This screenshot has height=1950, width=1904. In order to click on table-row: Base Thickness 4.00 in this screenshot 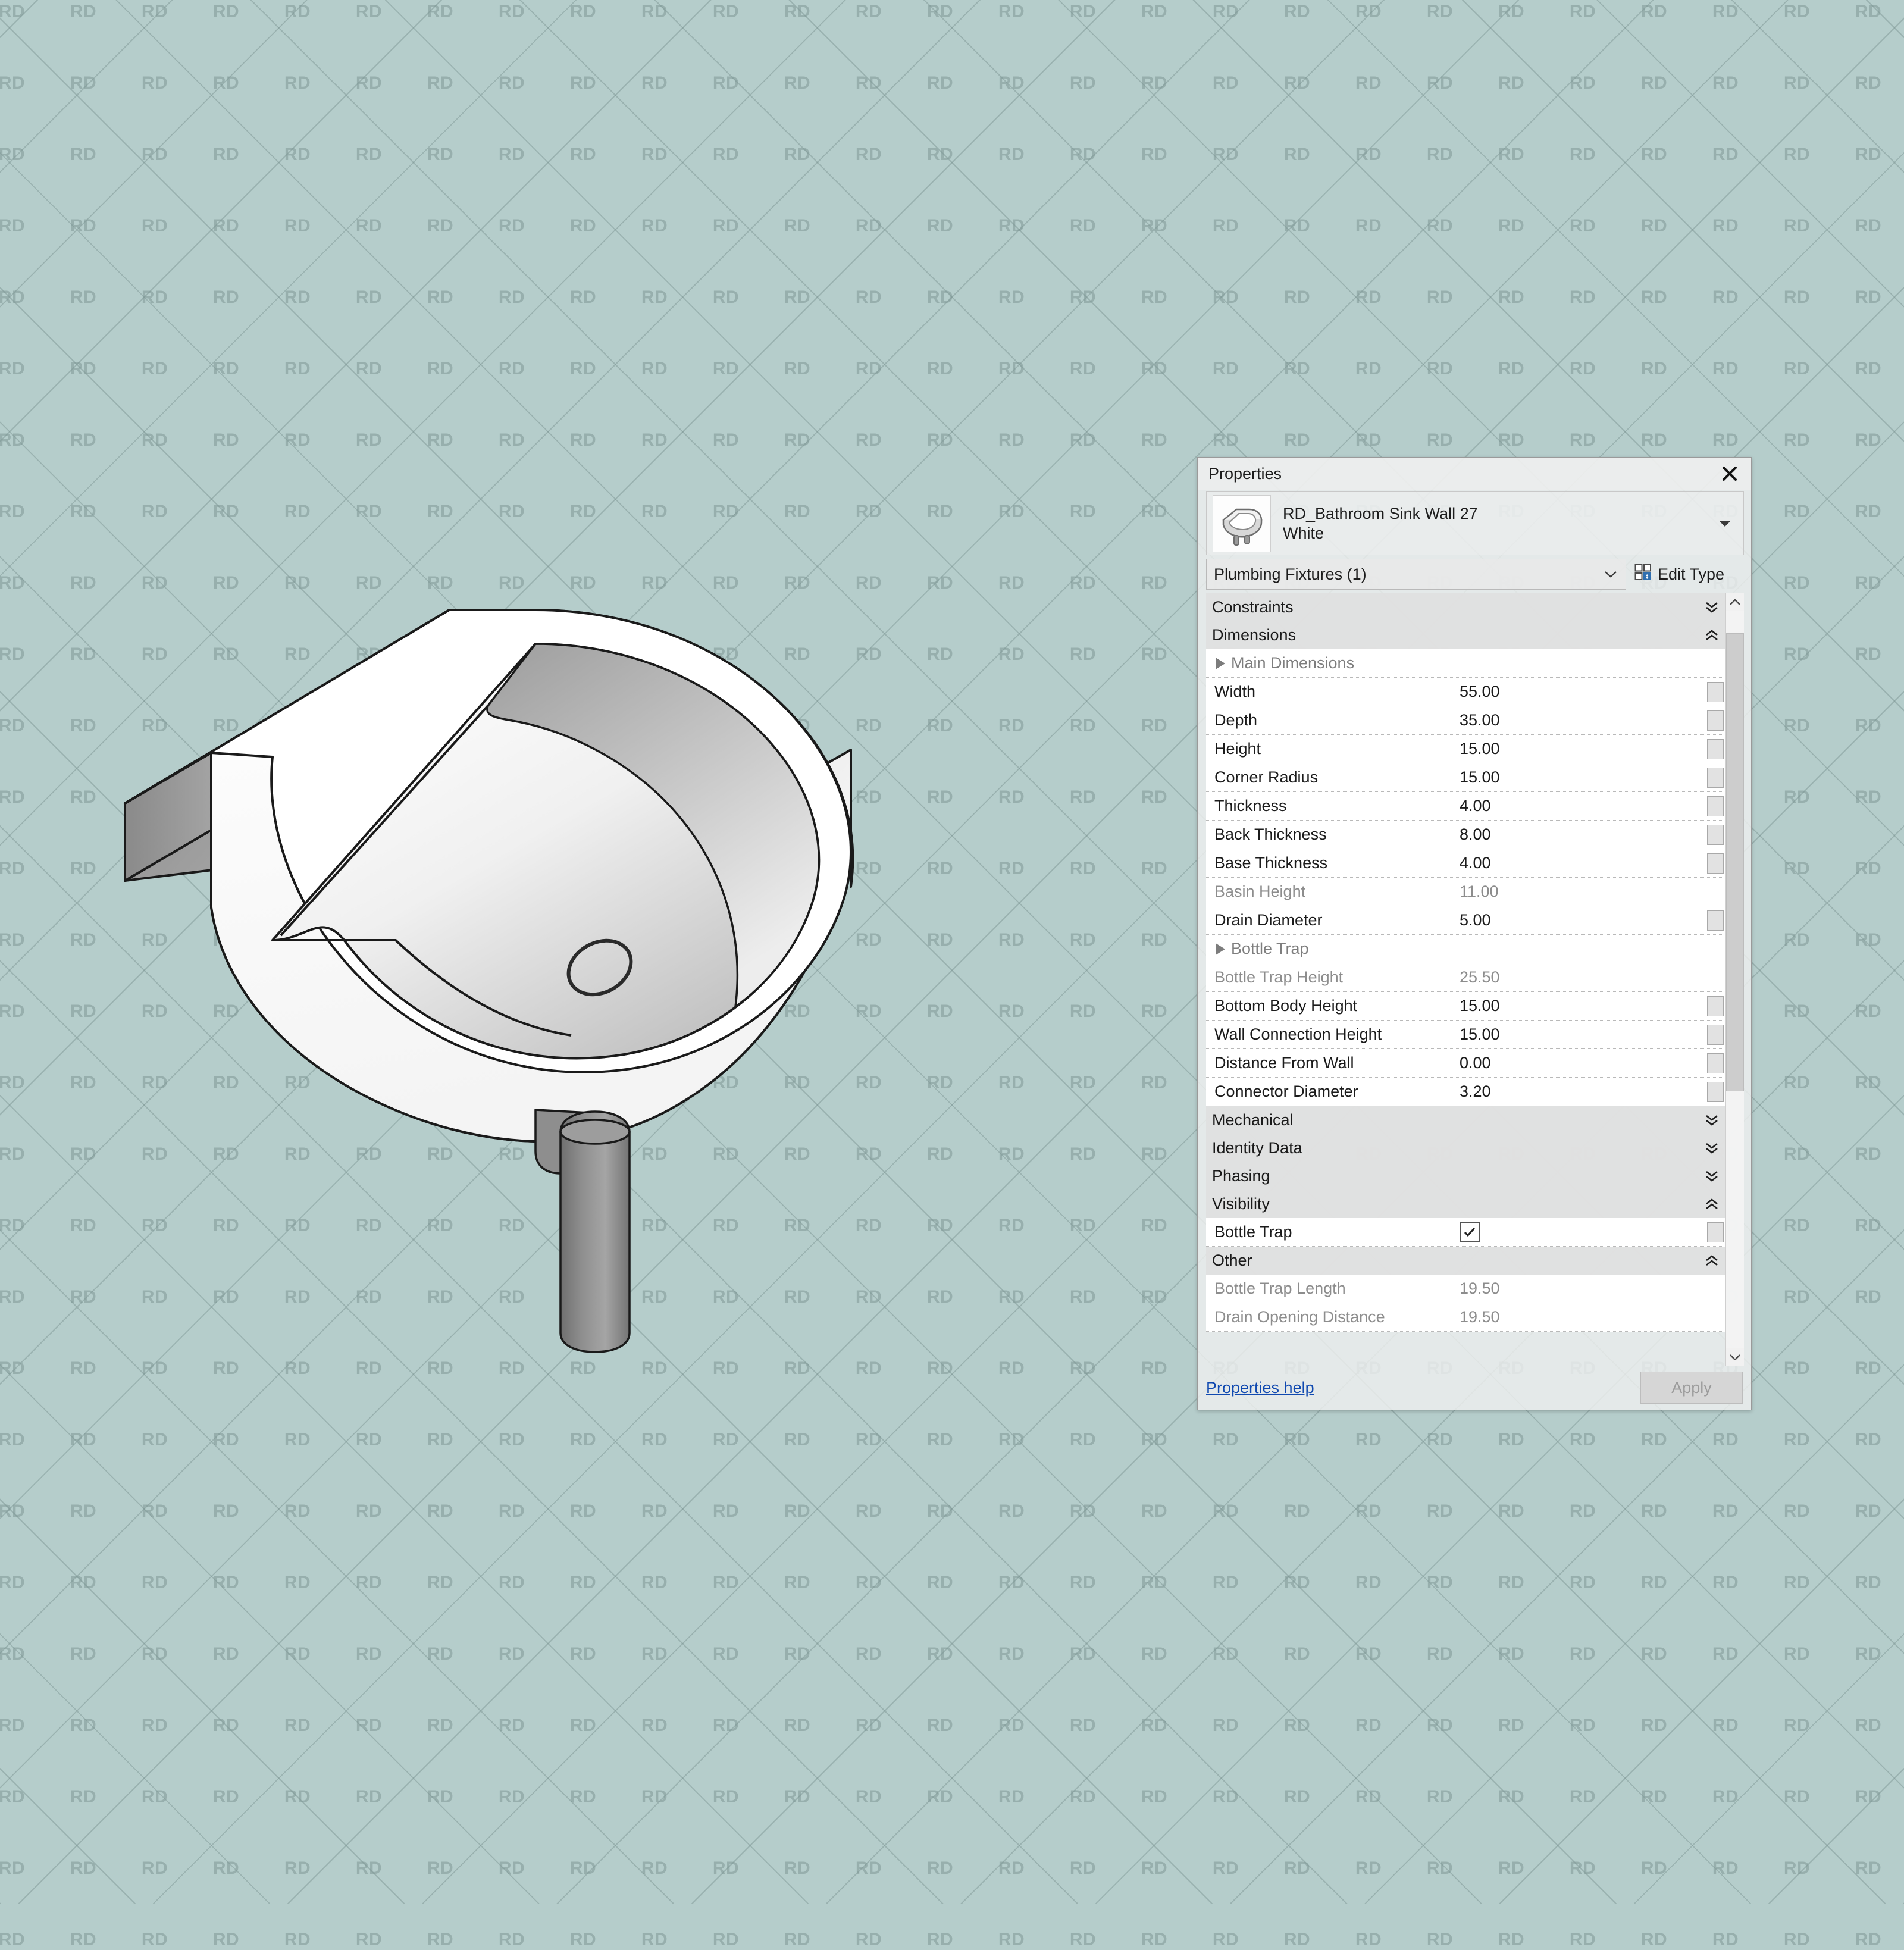, I will do `click(1466, 863)`.